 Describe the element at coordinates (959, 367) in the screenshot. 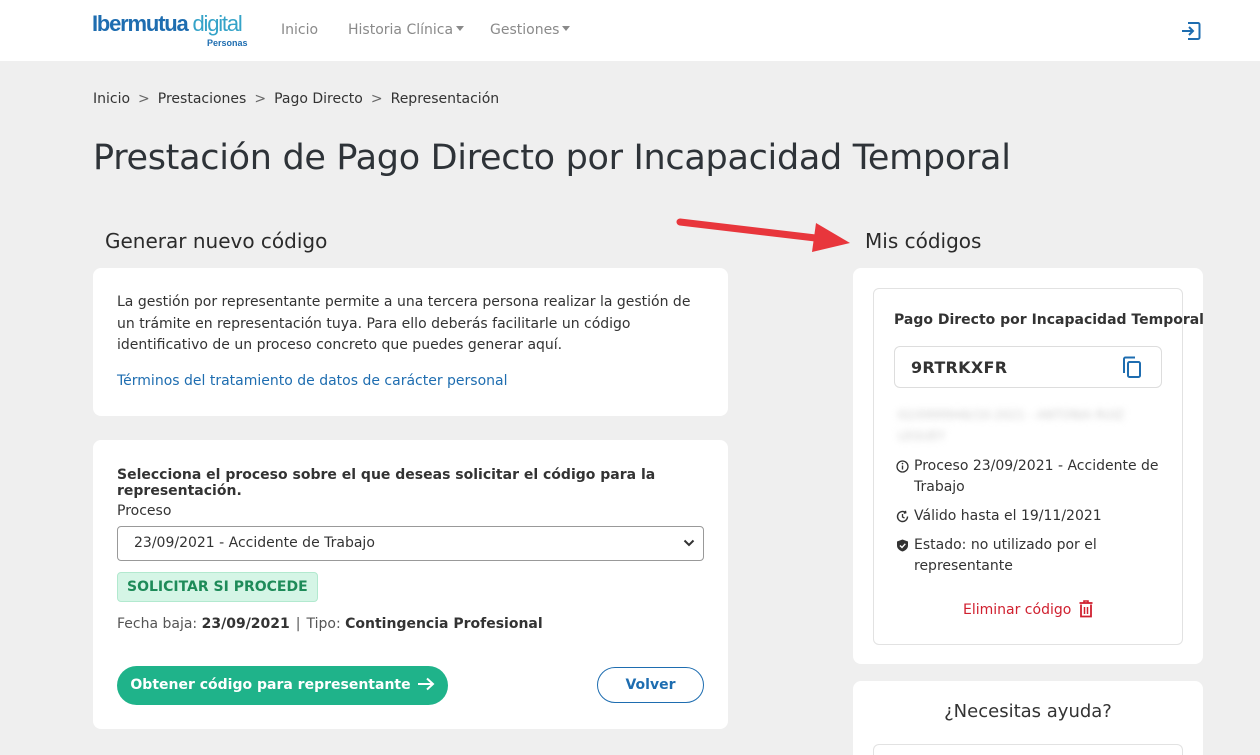

I see `code-value: 9RTRKXFR` at that location.